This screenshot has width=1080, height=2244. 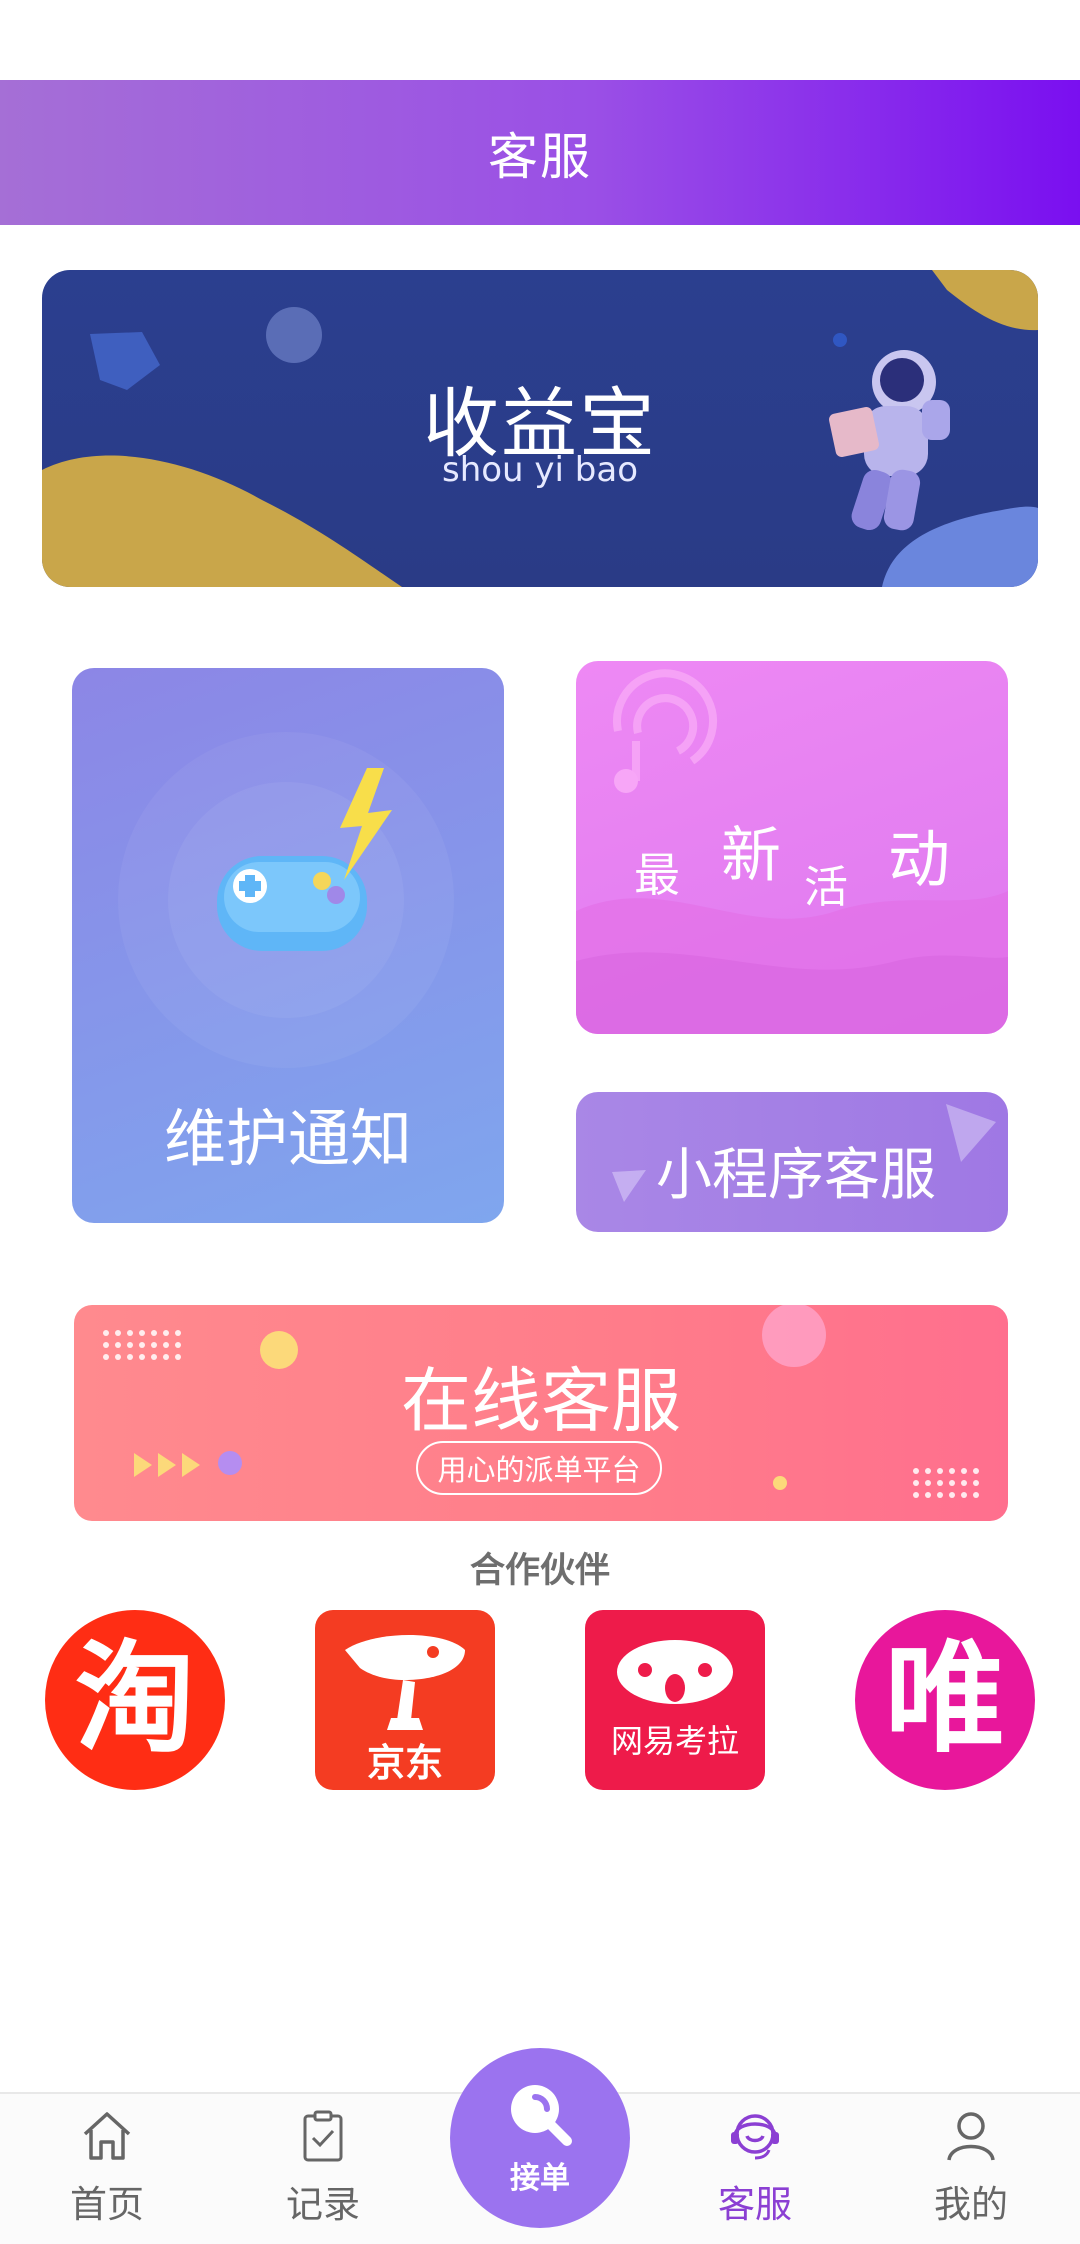 I want to click on latest-event-card: 最 新 活 动, so click(x=792, y=847).